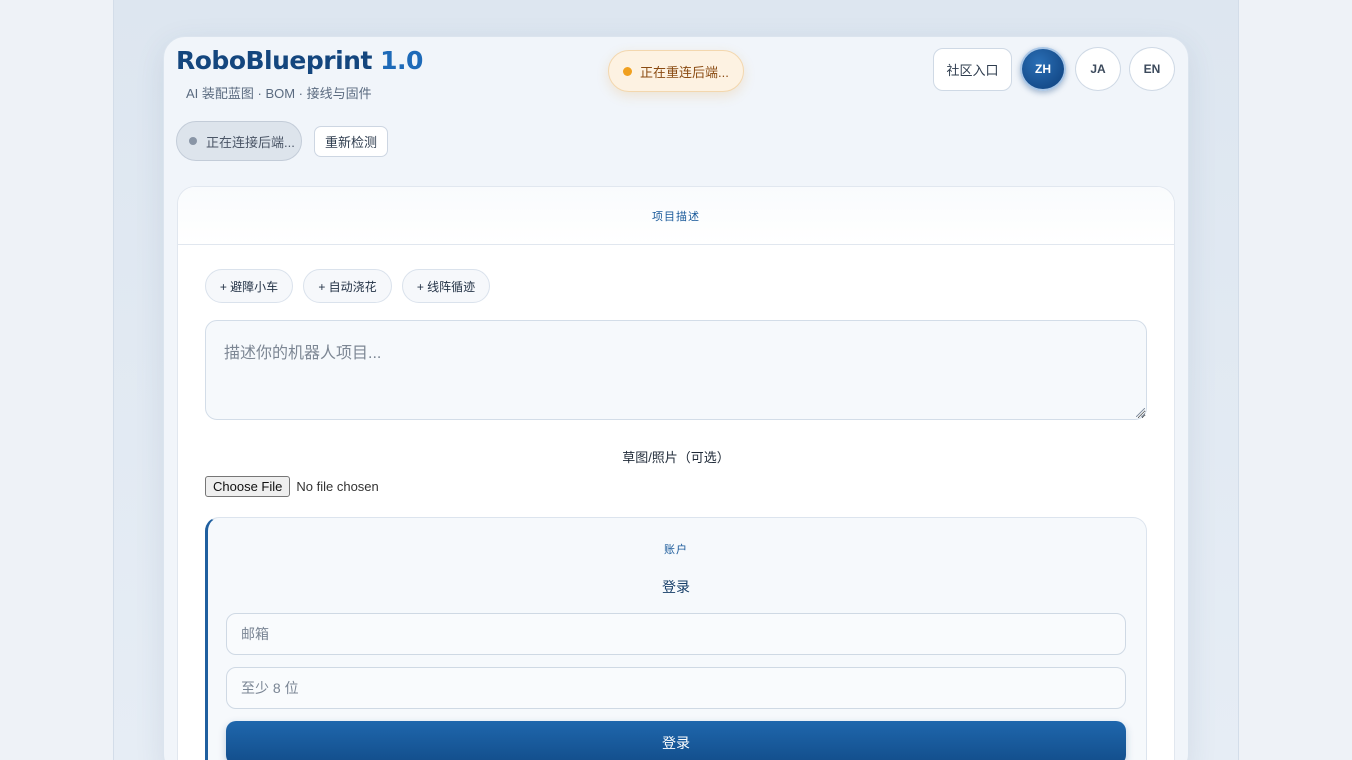  Describe the element at coordinates (1043, 69) in the screenshot. I see `lang-button-zh: ZH` at that location.